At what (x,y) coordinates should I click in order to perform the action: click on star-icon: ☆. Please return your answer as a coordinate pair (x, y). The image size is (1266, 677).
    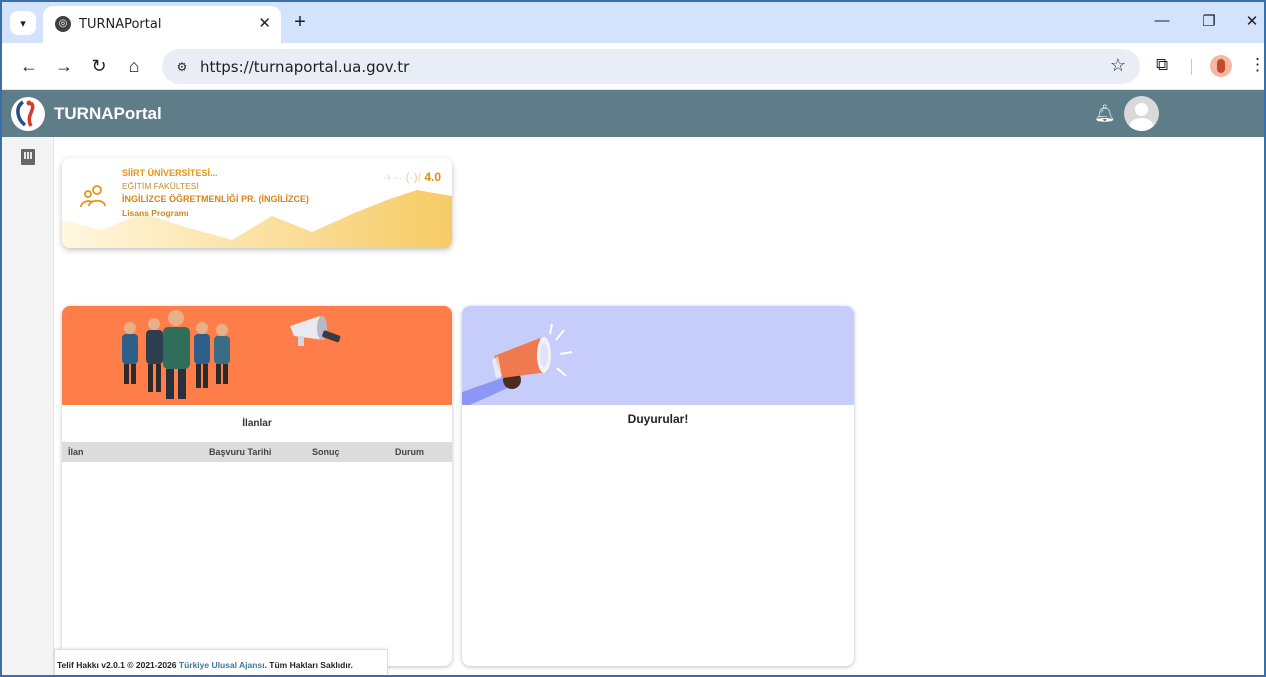
    Looking at the image, I should click on (1118, 65).